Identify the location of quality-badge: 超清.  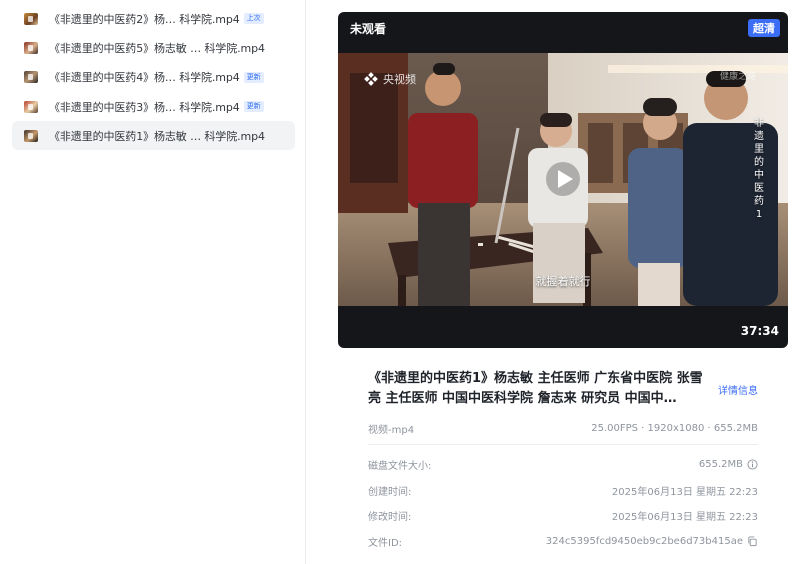
(764, 28).